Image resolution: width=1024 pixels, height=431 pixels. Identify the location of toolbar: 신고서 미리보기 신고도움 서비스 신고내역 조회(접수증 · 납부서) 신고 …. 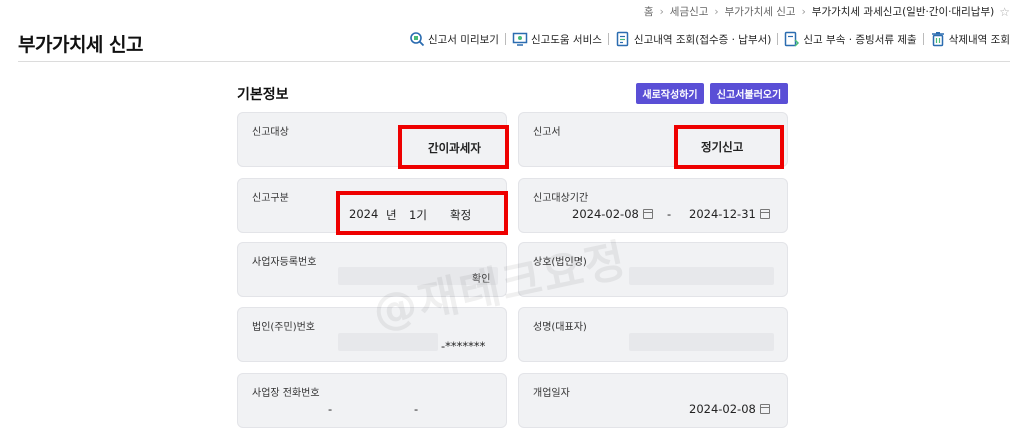
(709, 39).